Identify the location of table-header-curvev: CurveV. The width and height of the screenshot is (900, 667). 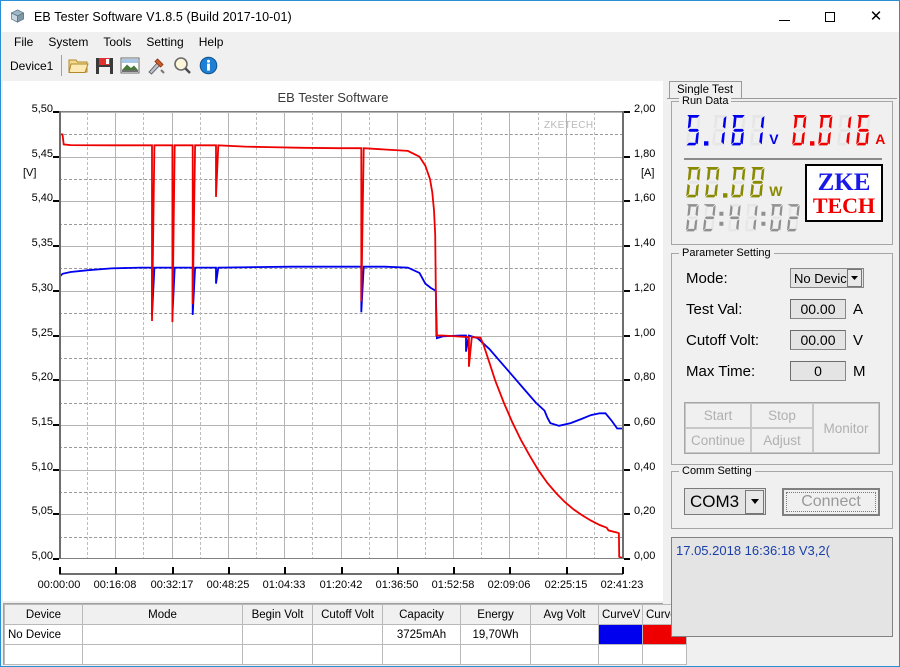
(620, 614).